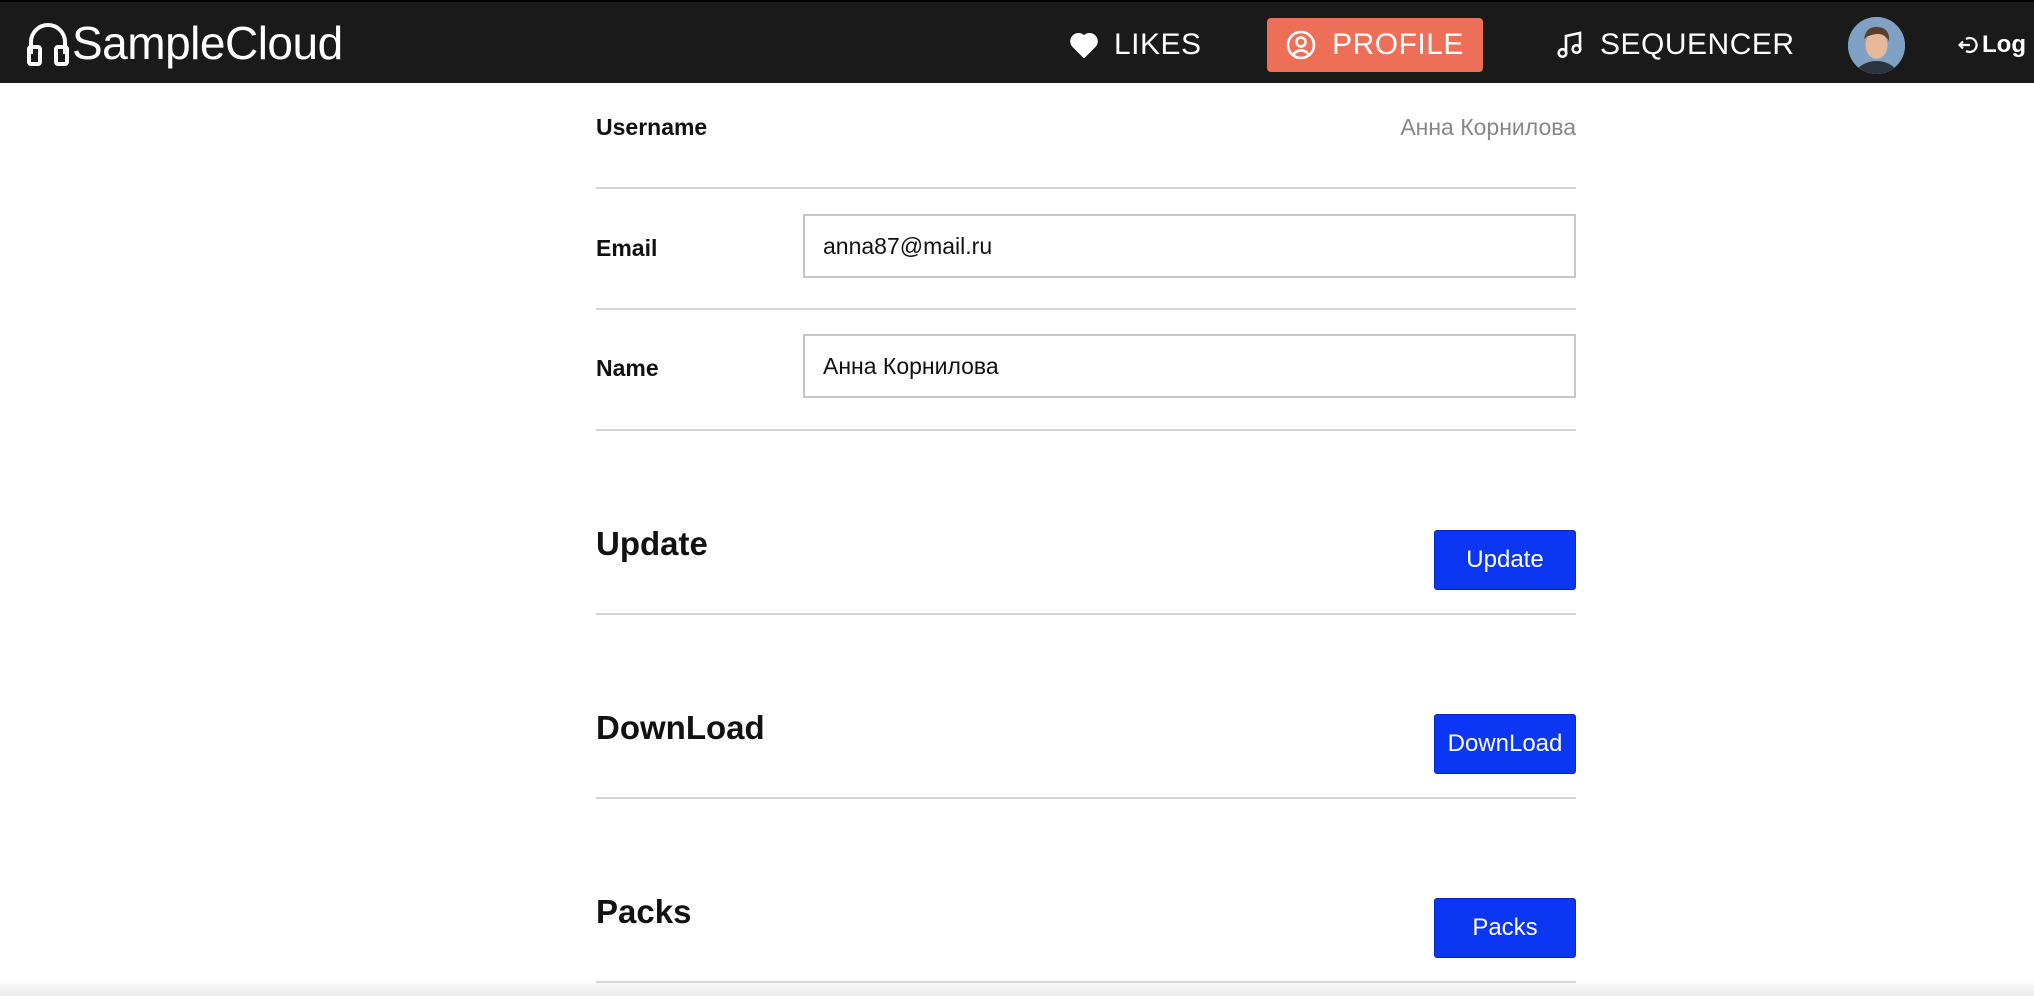 This screenshot has width=2034, height=996. Describe the element at coordinates (1968, 45) in the screenshot. I see `logout-icon` at that location.